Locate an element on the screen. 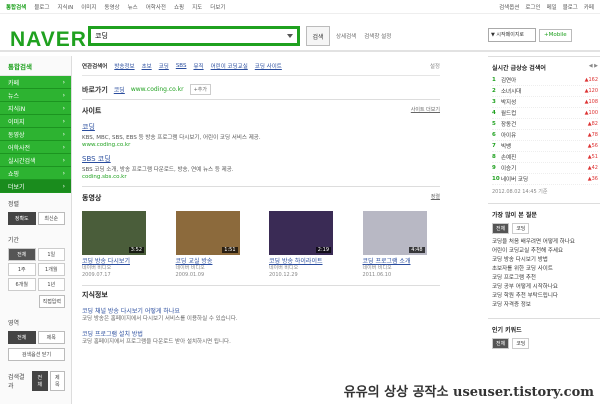 Image resolution: width=600 pixels, height=404 pixels. shortcut-url: www.coding.co.kr is located at coordinates (157, 89).